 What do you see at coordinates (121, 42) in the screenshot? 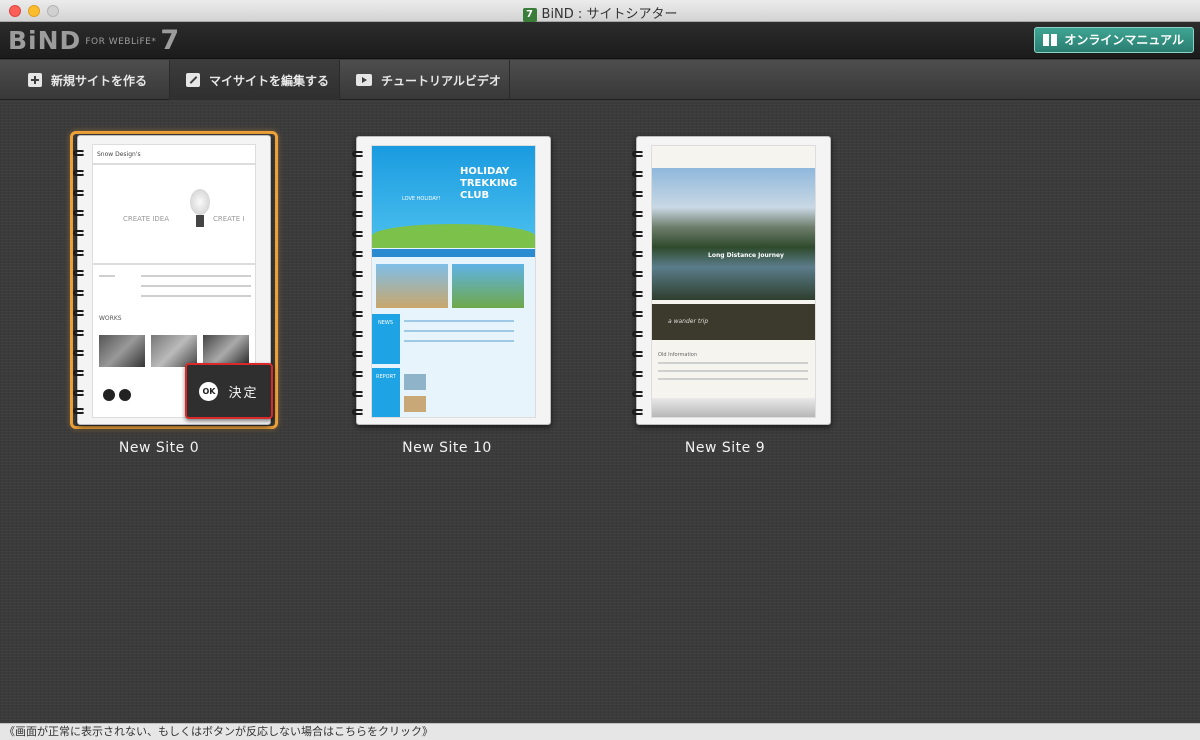
I see `logo-sub: FOR WEBLiFE*` at bounding box center [121, 42].